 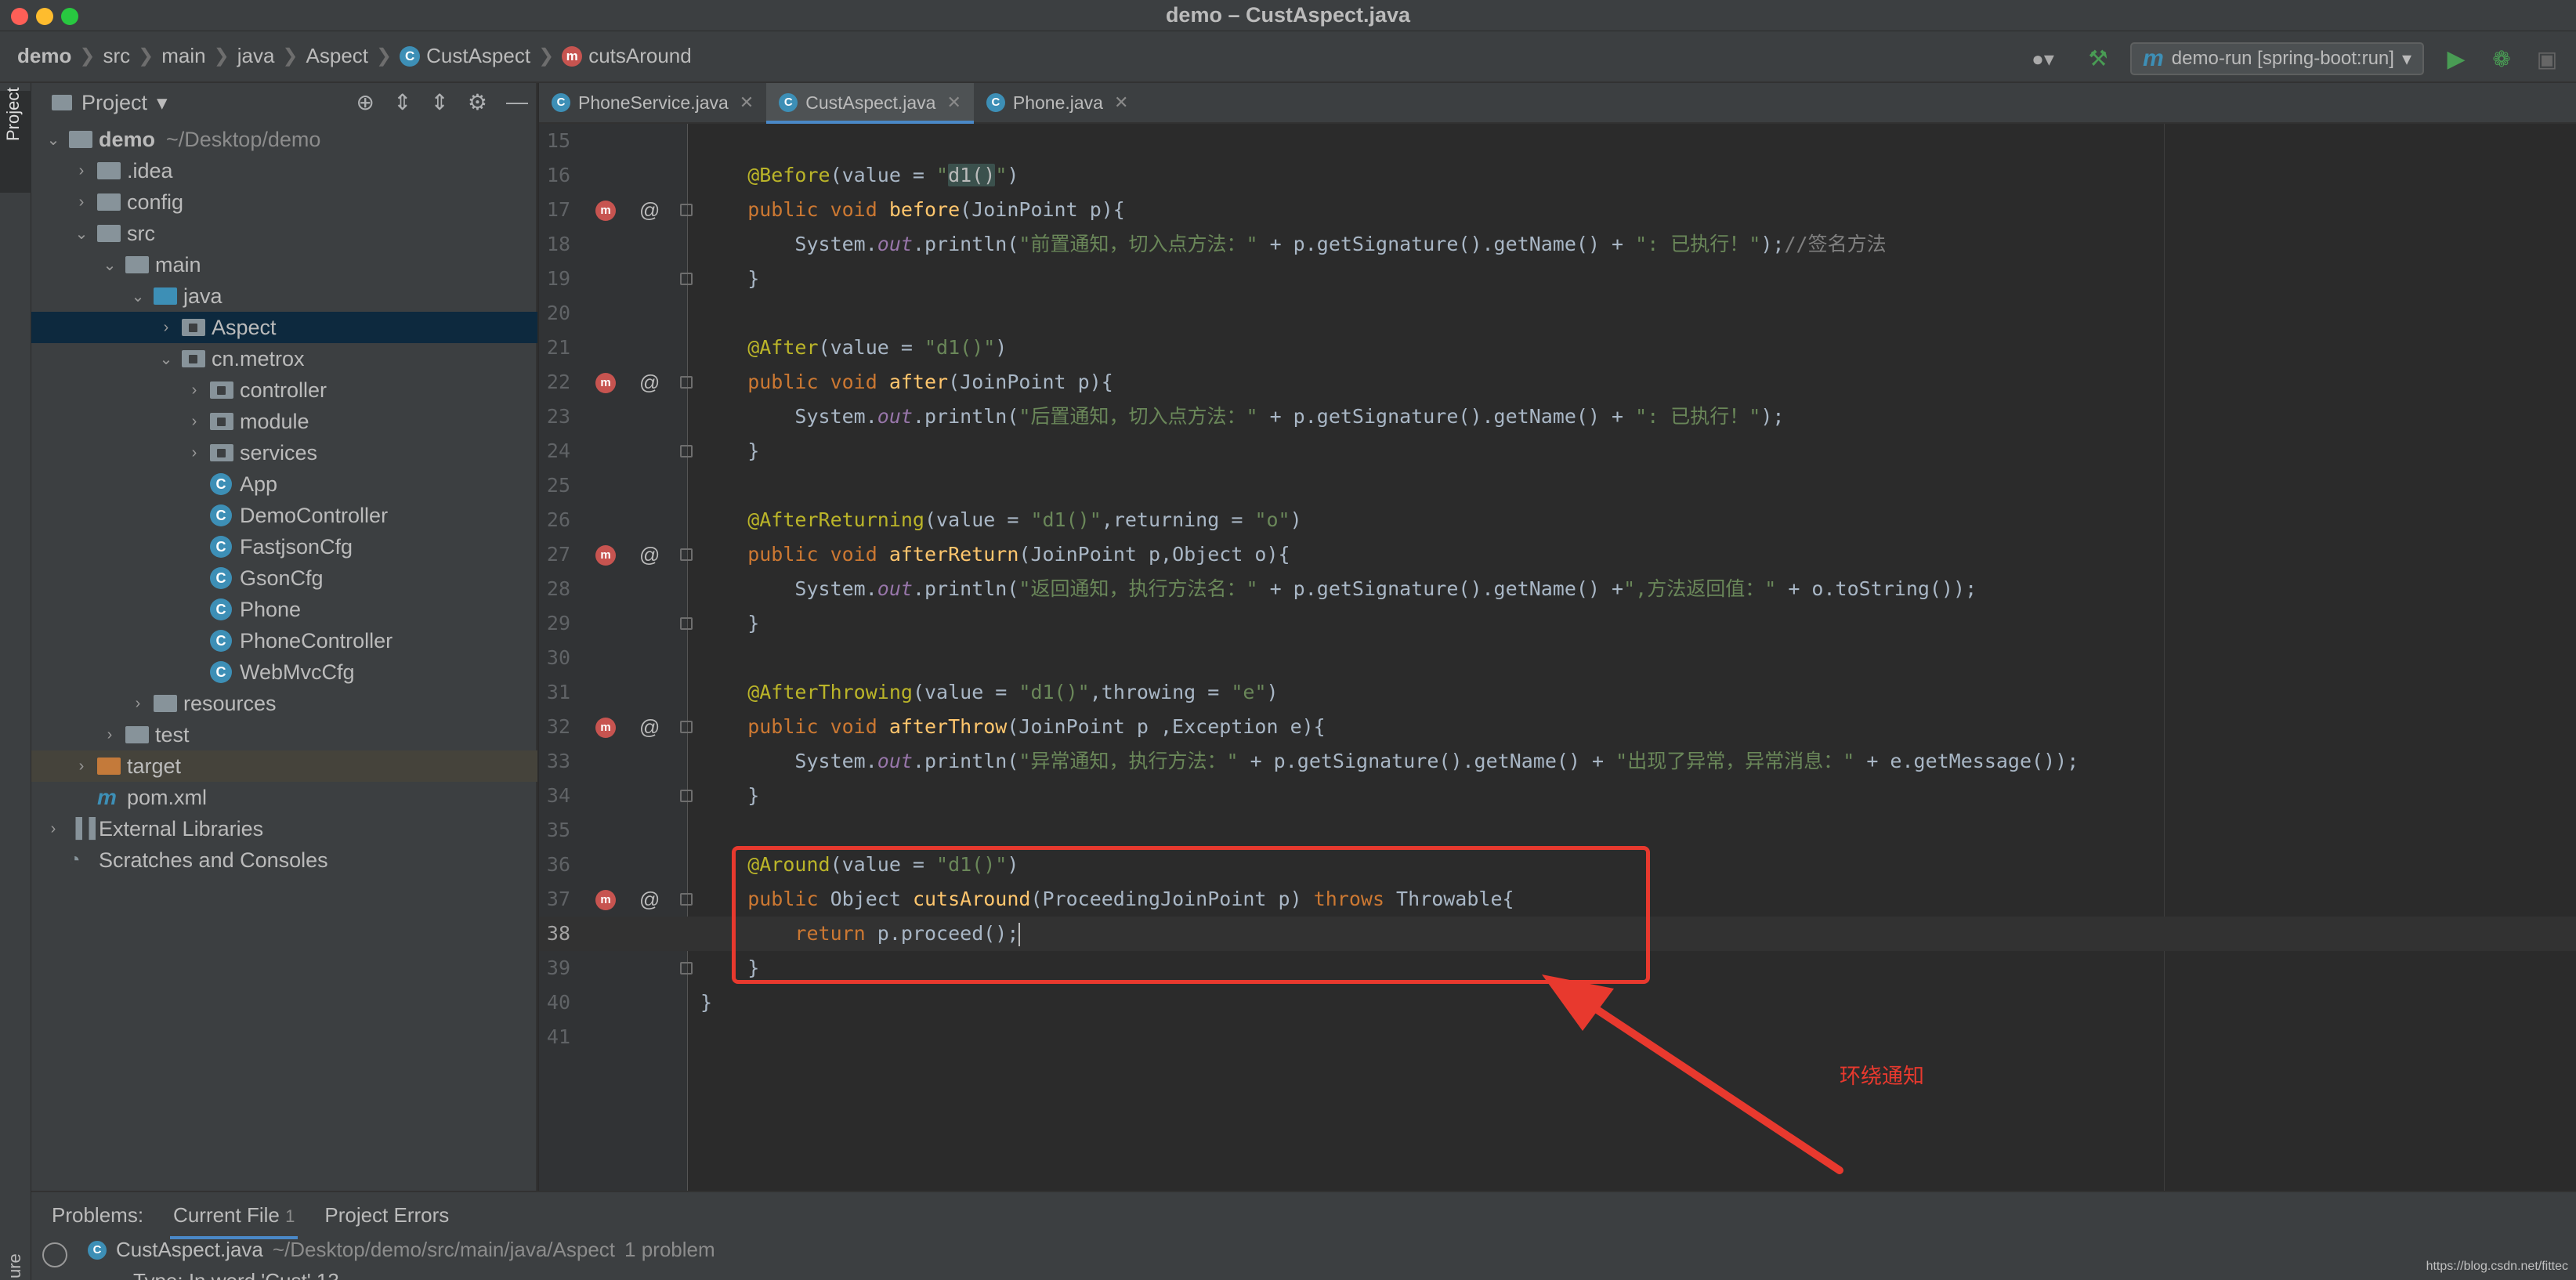 I want to click on code-line: 34 }, so click(x=1558, y=796).